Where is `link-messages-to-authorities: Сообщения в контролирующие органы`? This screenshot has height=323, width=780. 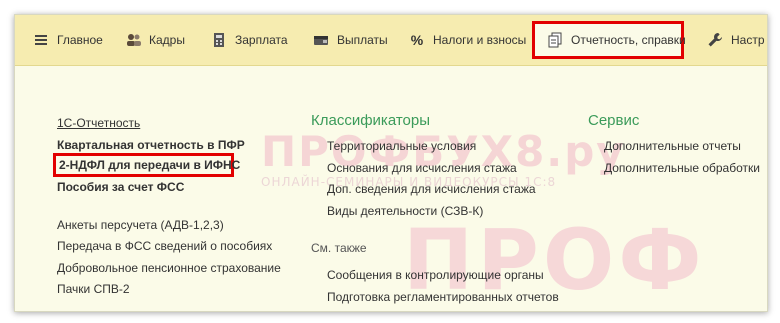 link-messages-to-authorities: Сообщения в контролирующие органы is located at coordinates (435, 275).